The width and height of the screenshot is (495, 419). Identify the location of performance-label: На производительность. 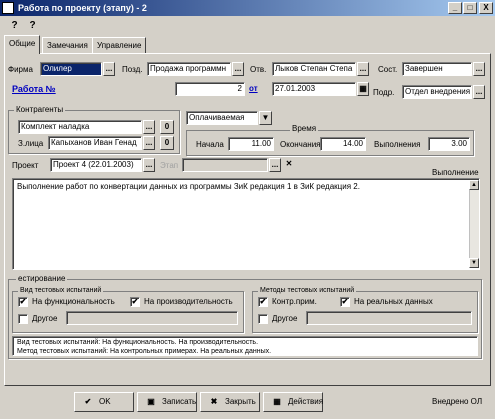
(188, 301).